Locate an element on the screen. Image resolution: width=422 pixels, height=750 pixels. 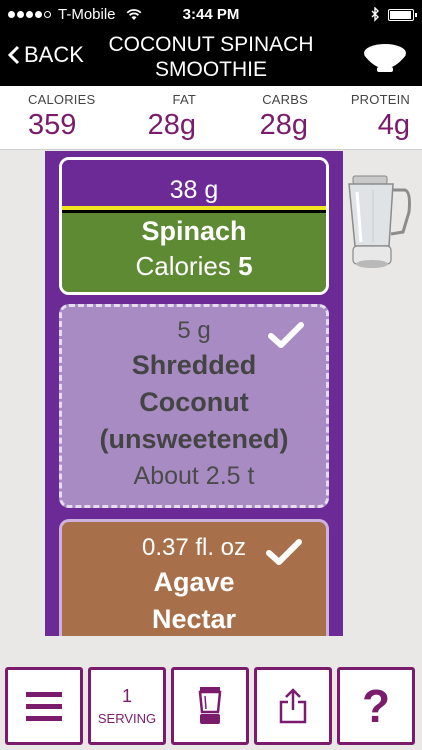
ingredient-card-spinach: 38 g Spinach Calories 5 is located at coordinates (194, 226).